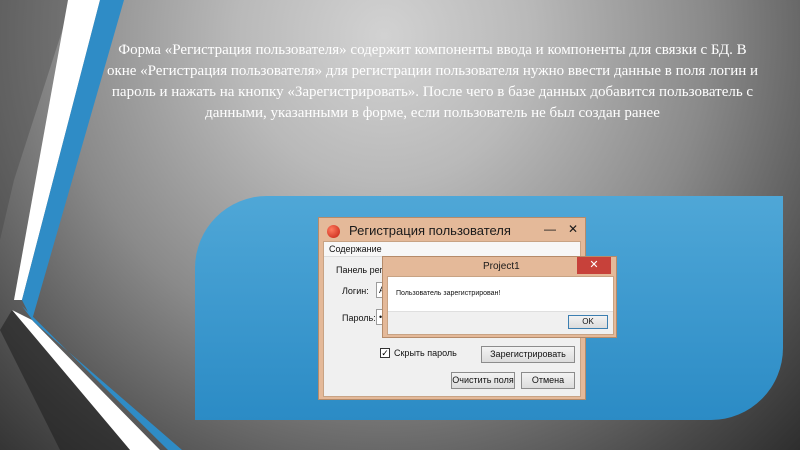  Describe the element at coordinates (528, 354) in the screenshot. I see `register-button: Зарегистрировать` at that location.